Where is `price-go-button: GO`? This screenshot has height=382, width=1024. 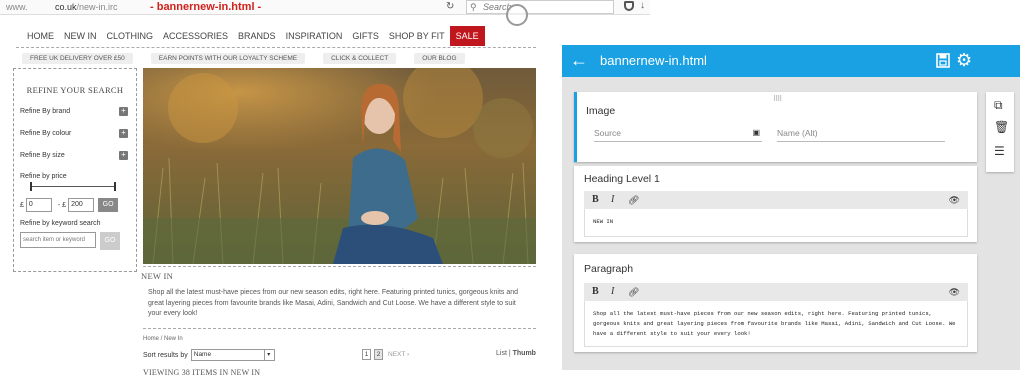
price-go-button: GO is located at coordinates (108, 205).